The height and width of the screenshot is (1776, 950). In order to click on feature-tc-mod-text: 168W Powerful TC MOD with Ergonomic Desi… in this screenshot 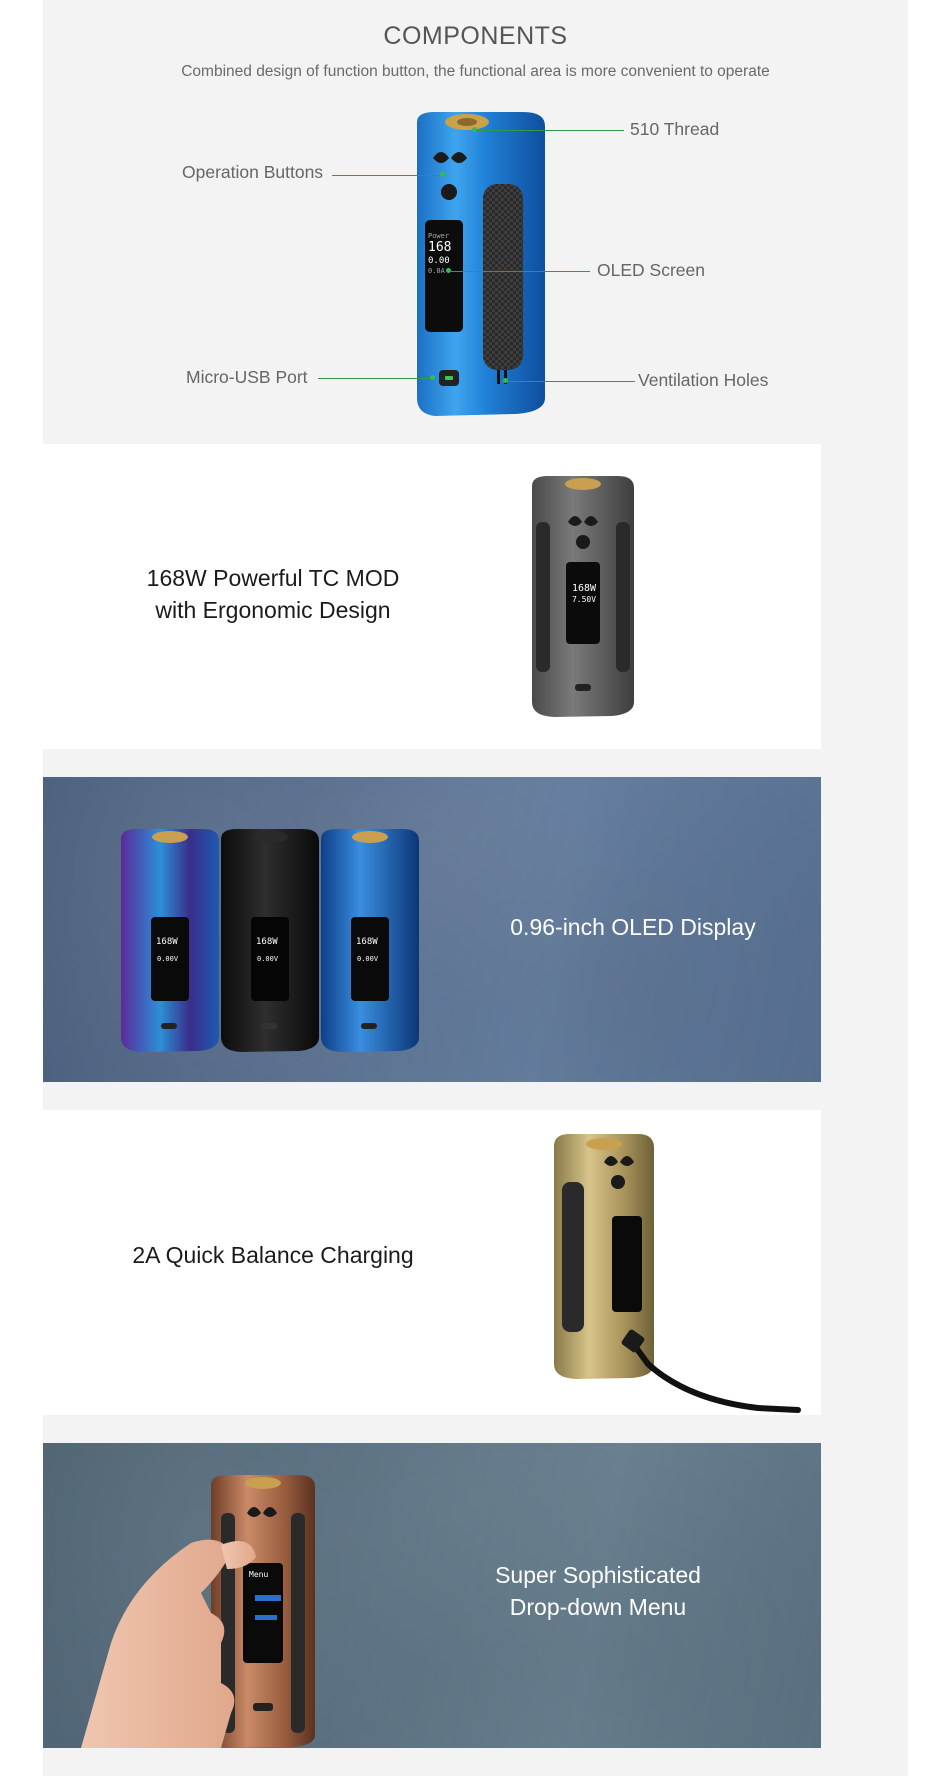, I will do `click(273, 594)`.